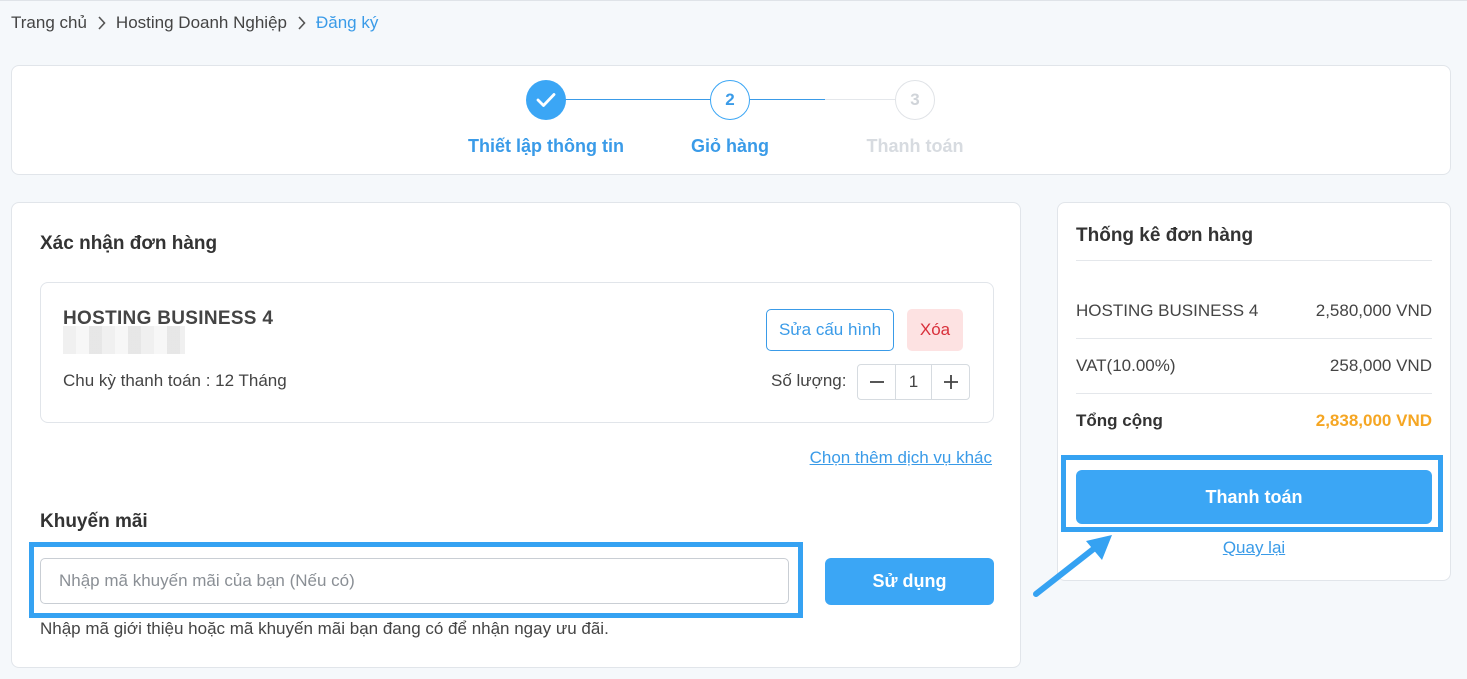 The height and width of the screenshot is (679, 1467). Describe the element at coordinates (1072, 566) in the screenshot. I see `arrow-icon` at that location.